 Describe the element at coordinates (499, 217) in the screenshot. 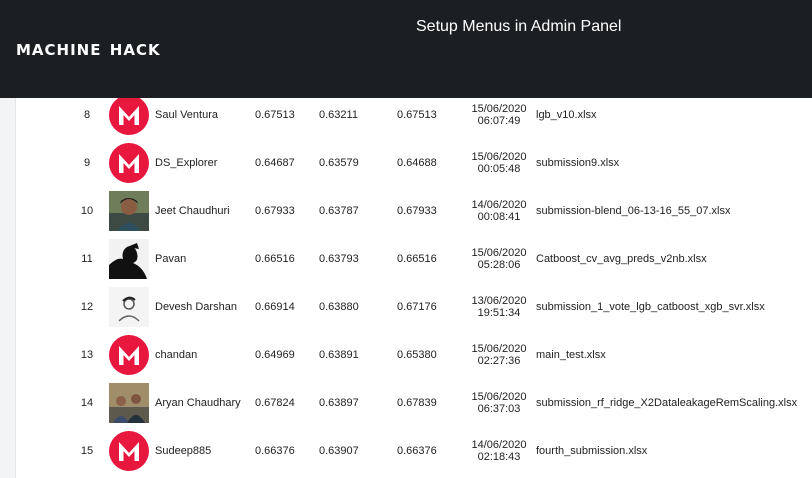

I see `submission-time: 00:08:41` at that location.